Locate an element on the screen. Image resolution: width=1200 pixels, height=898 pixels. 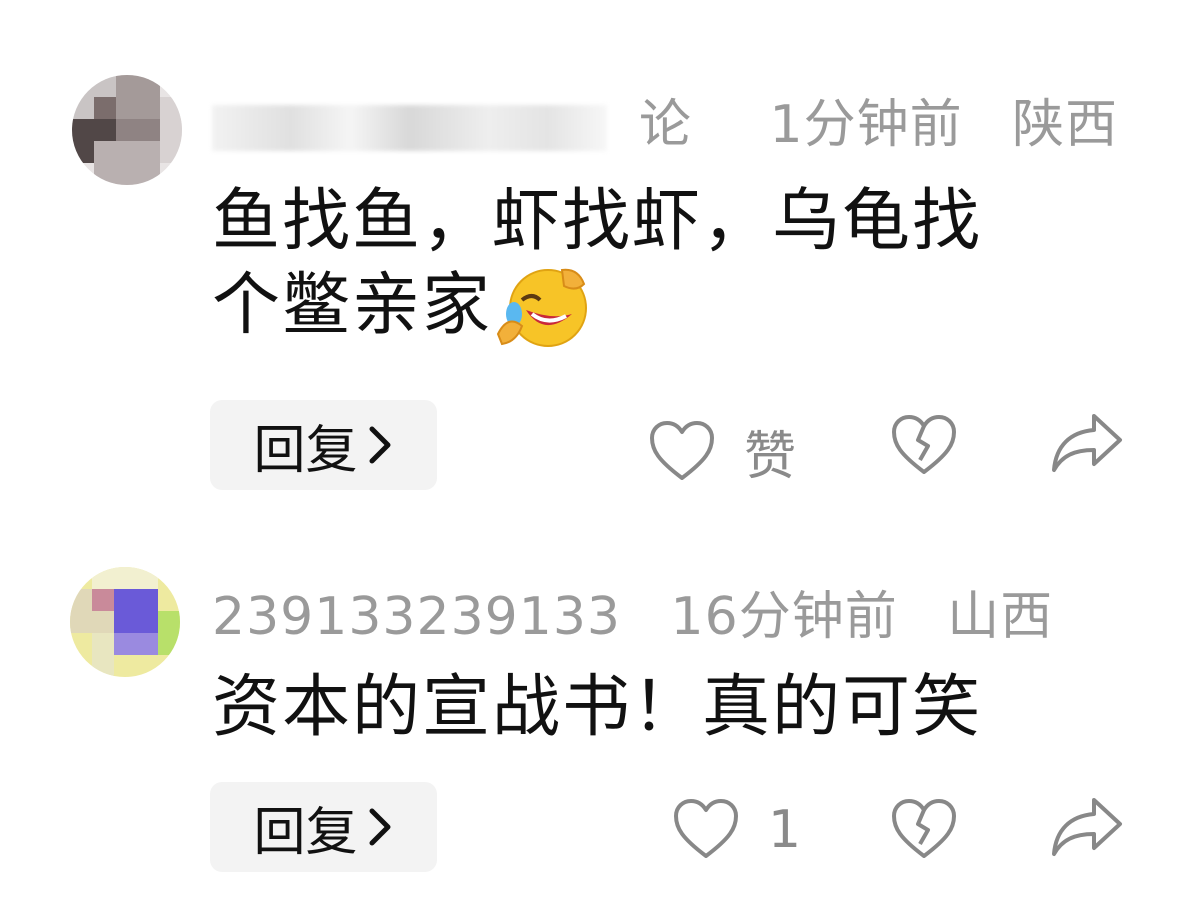
comment-text: 资本的宣战书！真的可笑 is located at coordinates (662, 708).